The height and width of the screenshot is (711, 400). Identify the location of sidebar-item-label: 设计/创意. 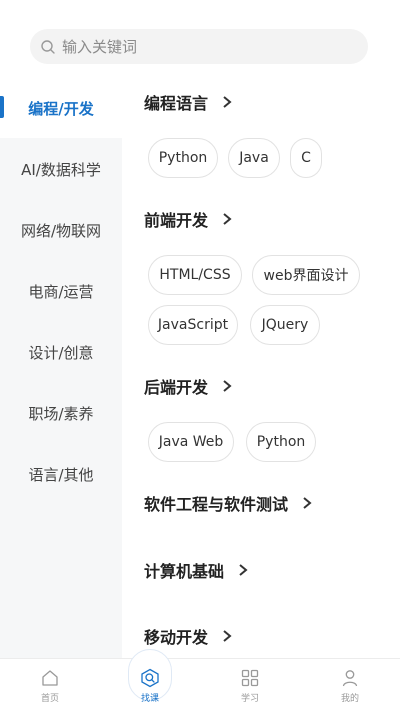
(61, 352).